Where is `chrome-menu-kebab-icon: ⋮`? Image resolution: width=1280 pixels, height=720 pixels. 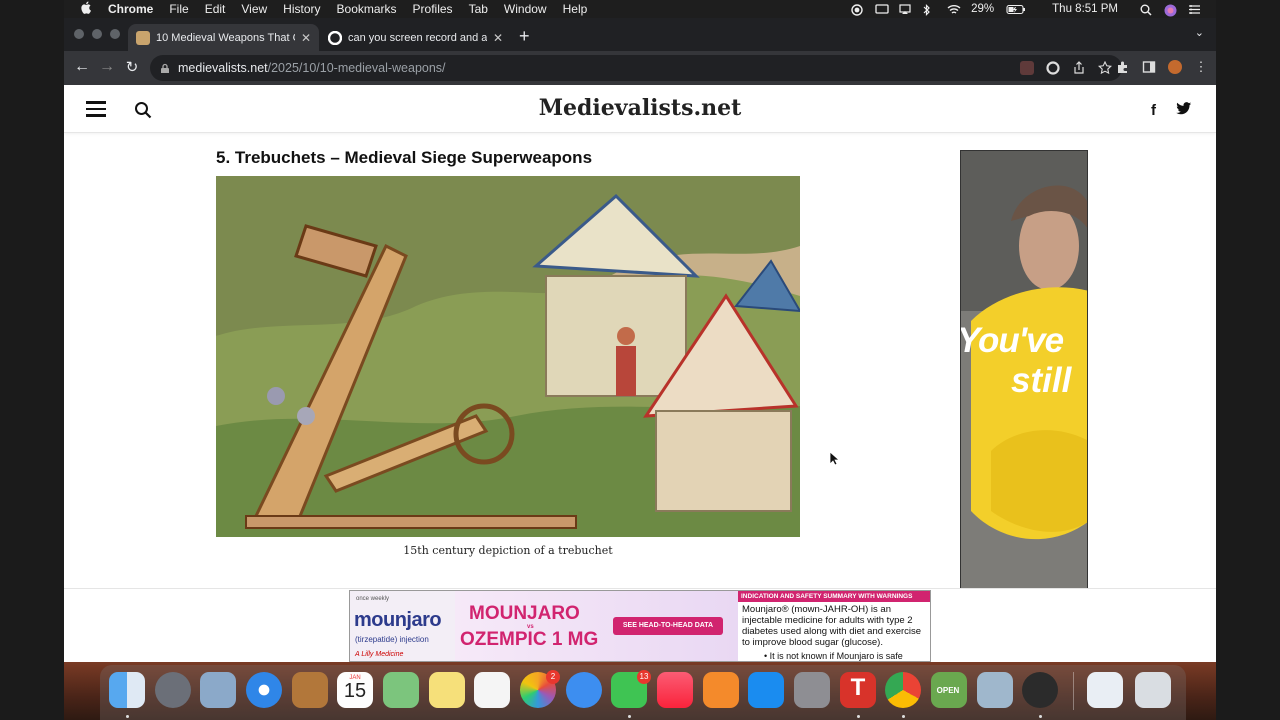
chrome-menu-kebab-icon: ⋮ is located at coordinates (1201, 67).